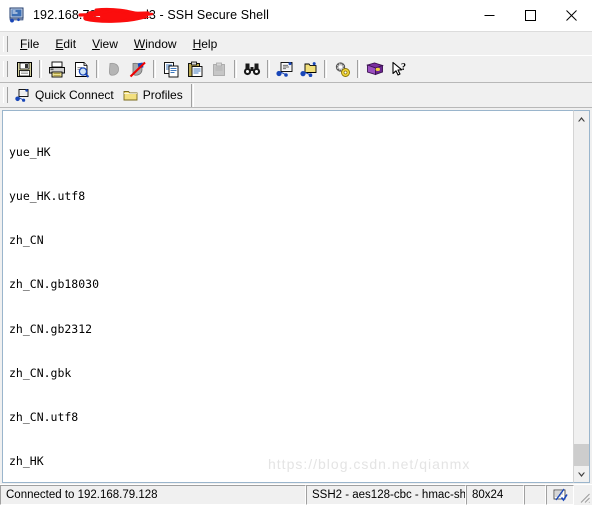 The width and height of the screenshot is (592, 505). I want to click on status-encryption-indicator, so click(560, 495).